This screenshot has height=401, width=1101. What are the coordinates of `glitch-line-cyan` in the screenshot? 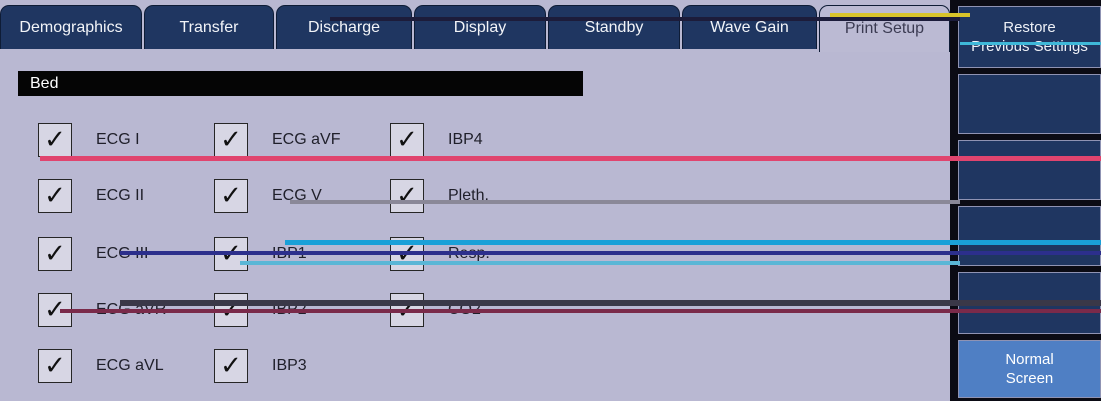 It's located at (693, 242).